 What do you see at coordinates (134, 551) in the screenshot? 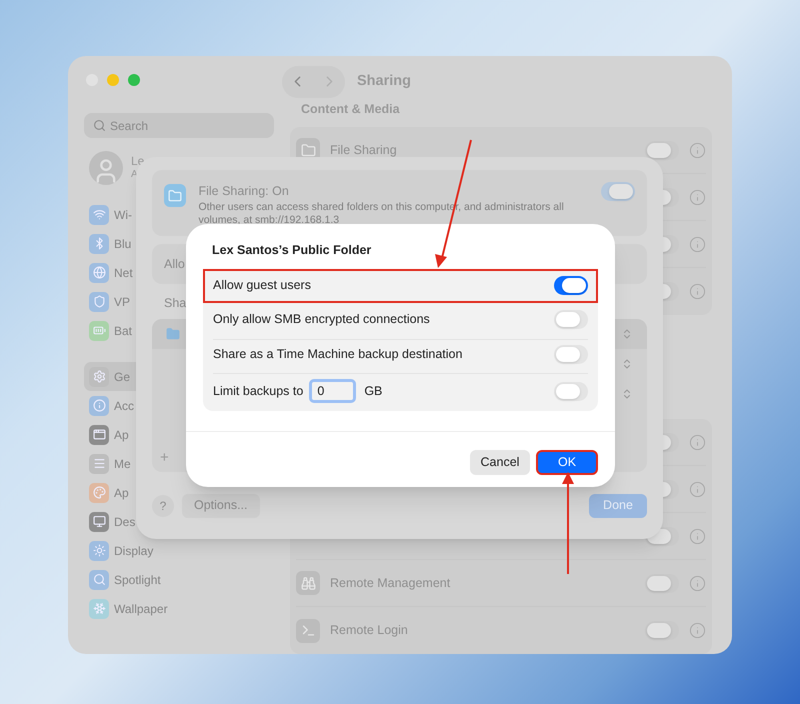
I see `sidebar-label: Display` at bounding box center [134, 551].